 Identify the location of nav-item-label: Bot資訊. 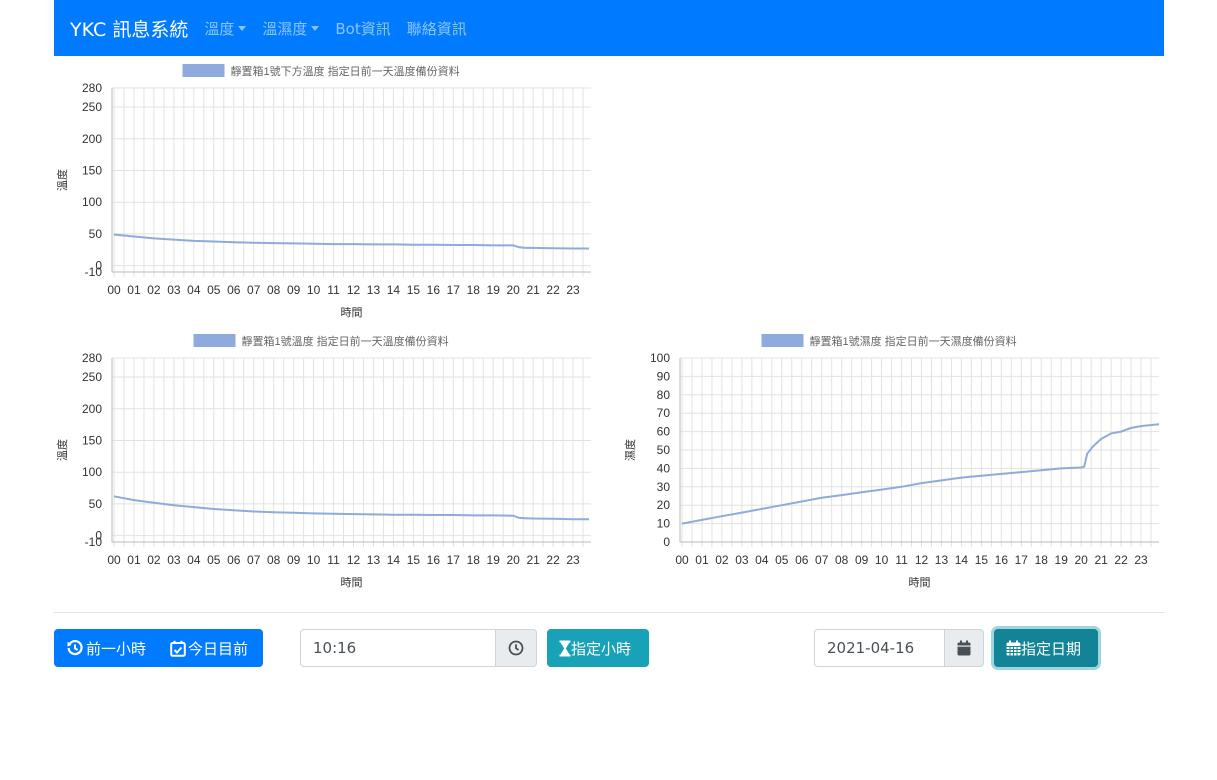
(363, 28).